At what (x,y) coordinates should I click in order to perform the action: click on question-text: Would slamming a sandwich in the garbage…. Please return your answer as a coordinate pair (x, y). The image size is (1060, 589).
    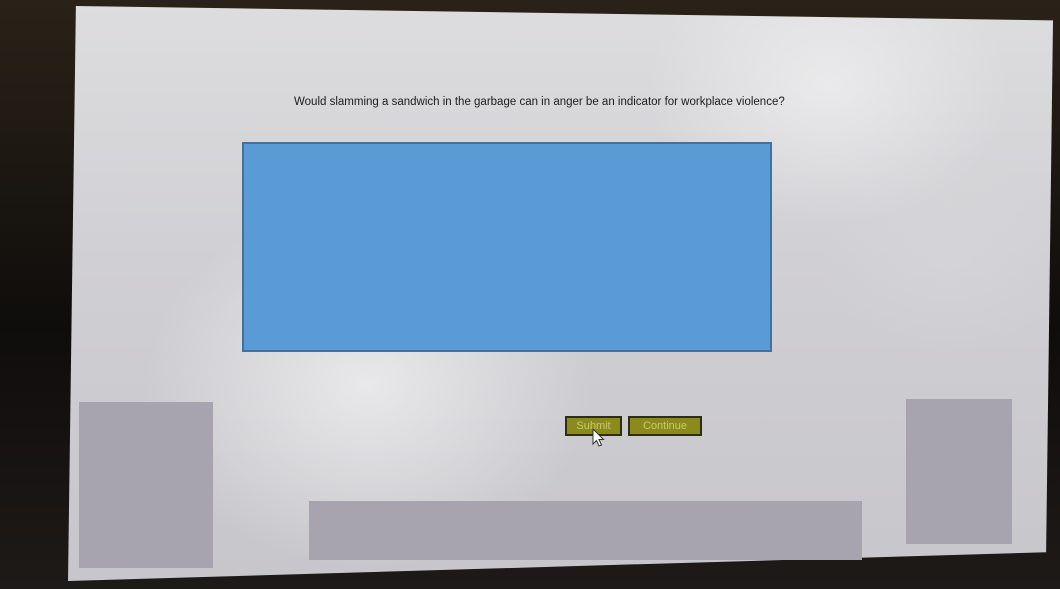
    Looking at the image, I should click on (539, 102).